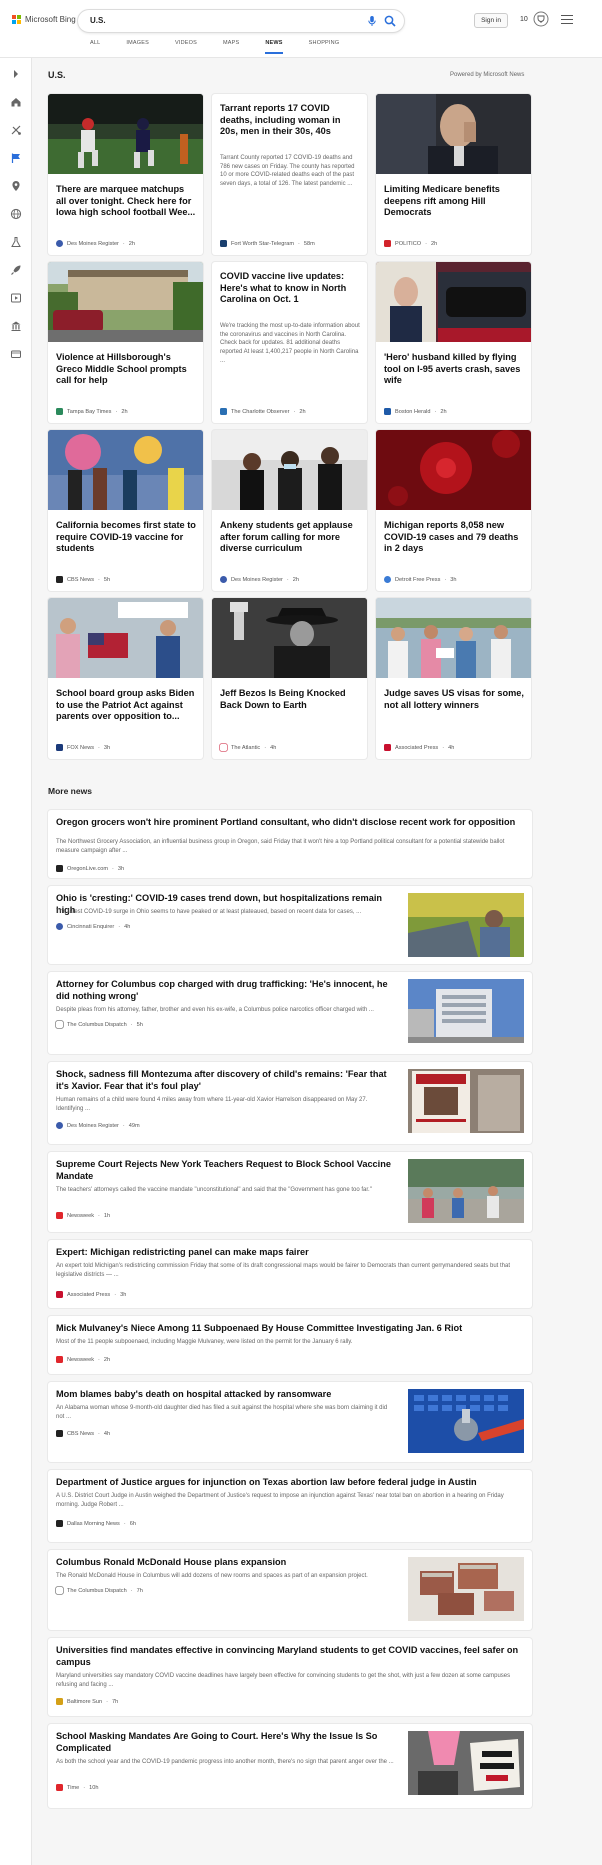 The width and height of the screenshot is (602, 1865). Describe the element at coordinates (134, 1125) in the screenshot. I see `source-time: 49m` at that location.